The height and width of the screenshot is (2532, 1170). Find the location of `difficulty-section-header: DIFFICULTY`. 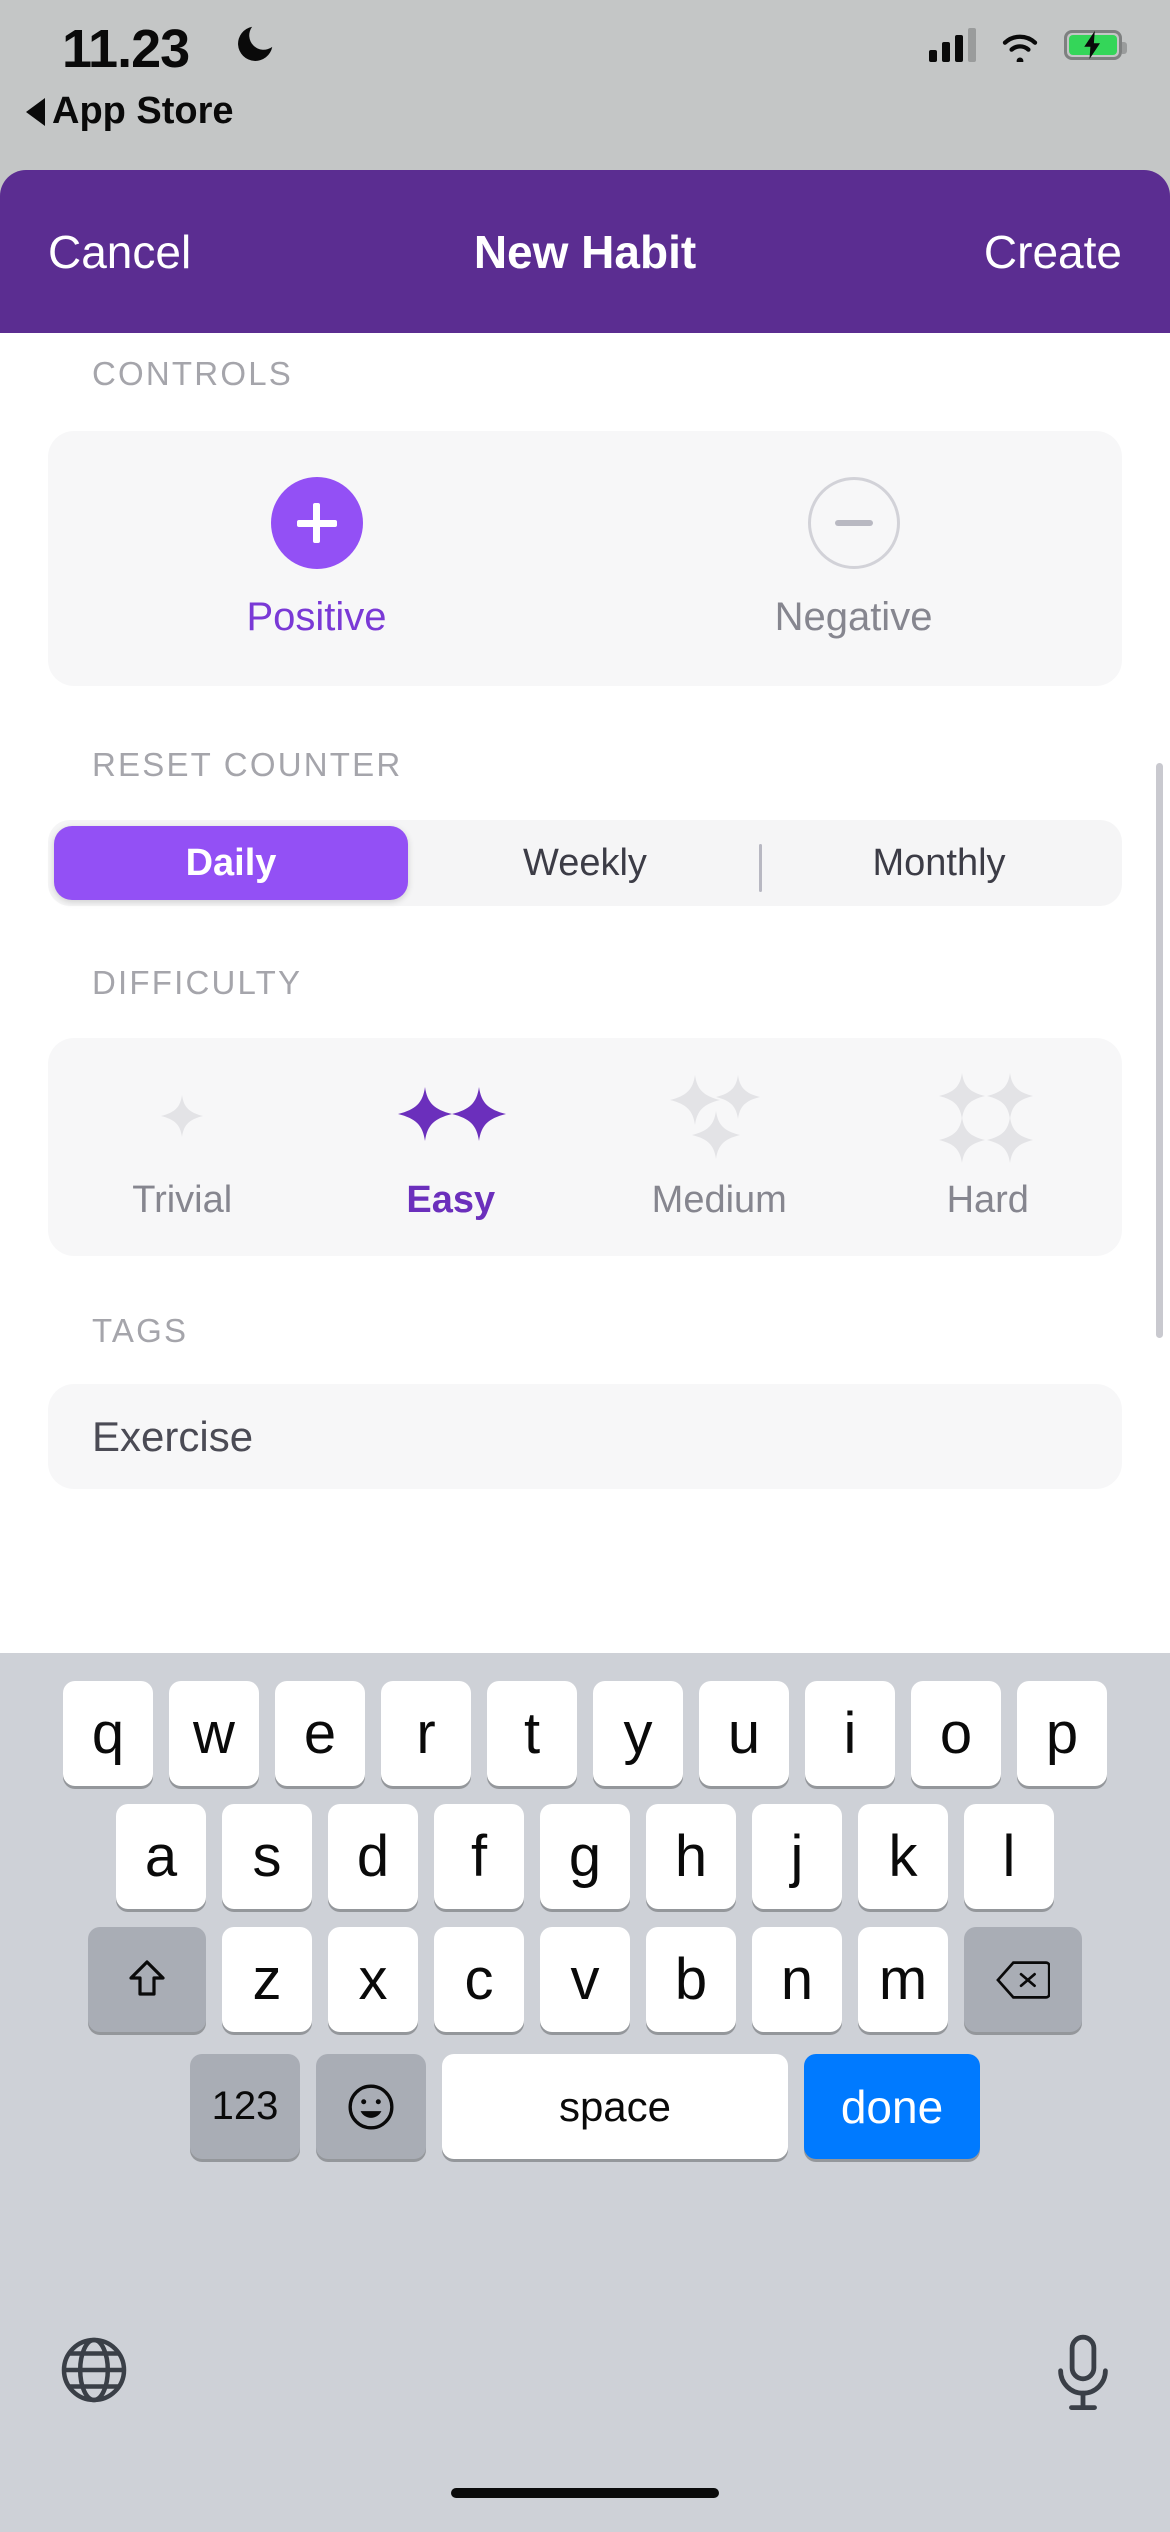

difficulty-section-header: DIFFICULTY is located at coordinates (197, 982).